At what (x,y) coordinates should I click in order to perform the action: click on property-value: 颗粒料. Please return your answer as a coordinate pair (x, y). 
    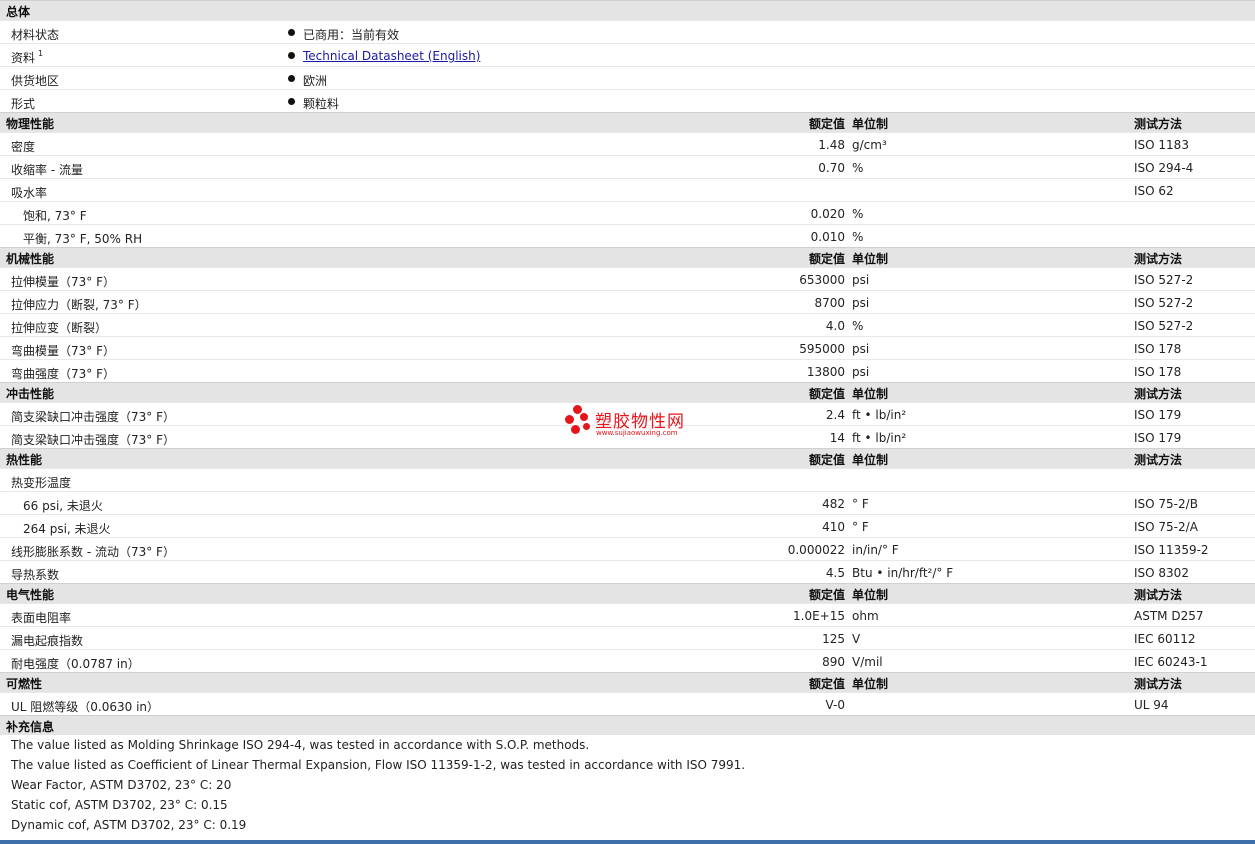
    Looking at the image, I should click on (321, 104).